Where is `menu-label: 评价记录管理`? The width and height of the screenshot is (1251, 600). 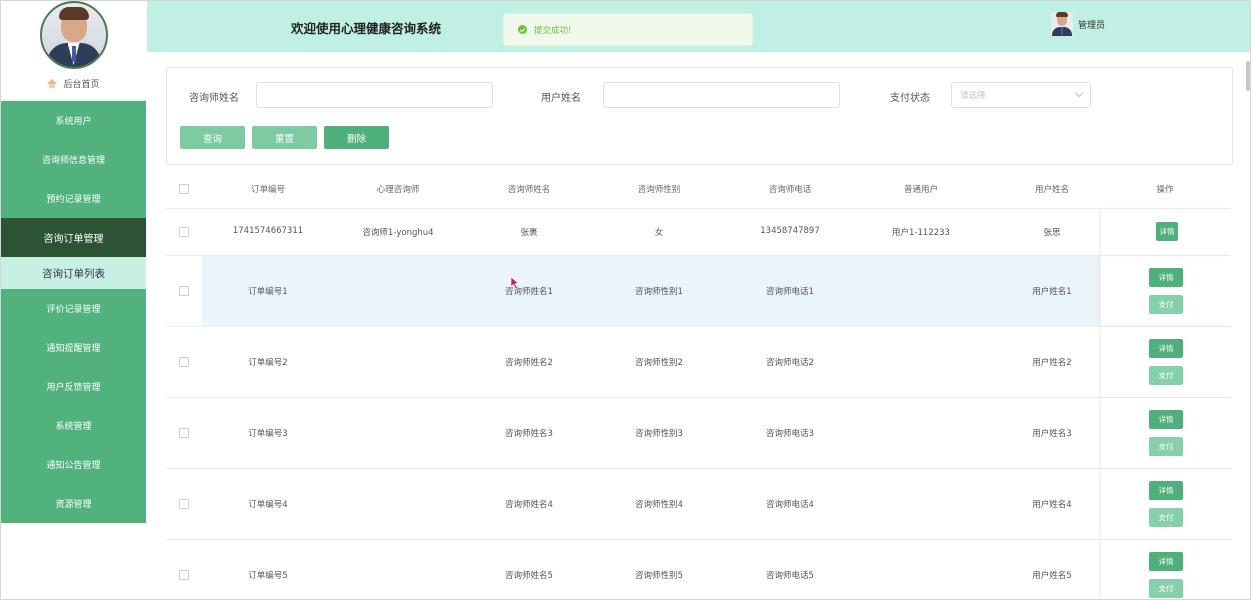
menu-label: 评价记录管理 is located at coordinates (73, 310).